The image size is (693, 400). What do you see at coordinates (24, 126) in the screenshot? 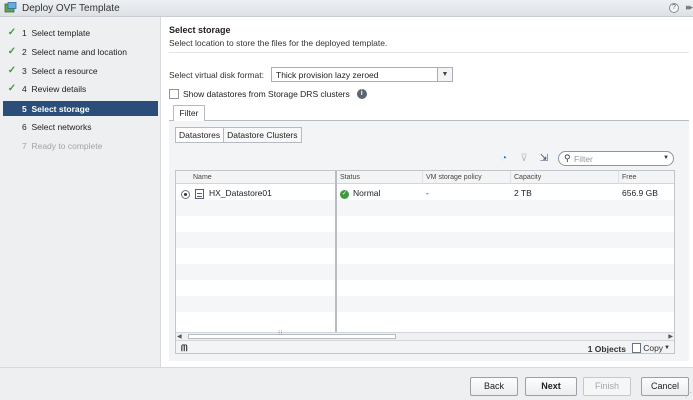
I see `step-number: 6` at bounding box center [24, 126].